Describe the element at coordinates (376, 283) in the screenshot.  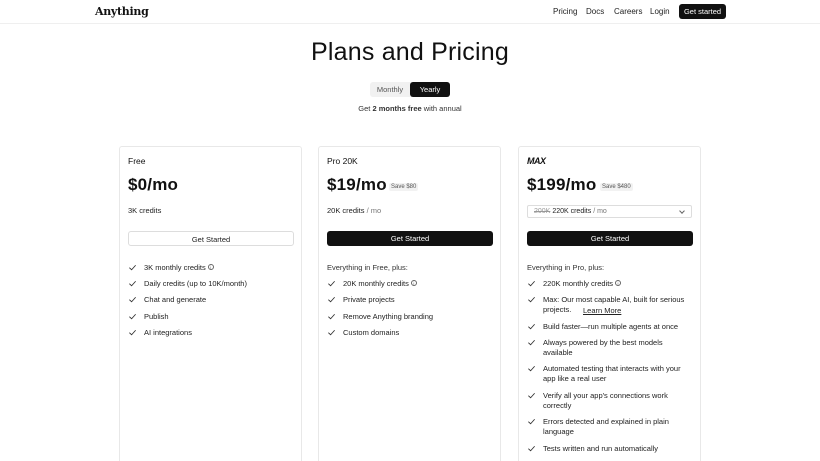
I see `feature-text: 20K monthly credits` at that location.